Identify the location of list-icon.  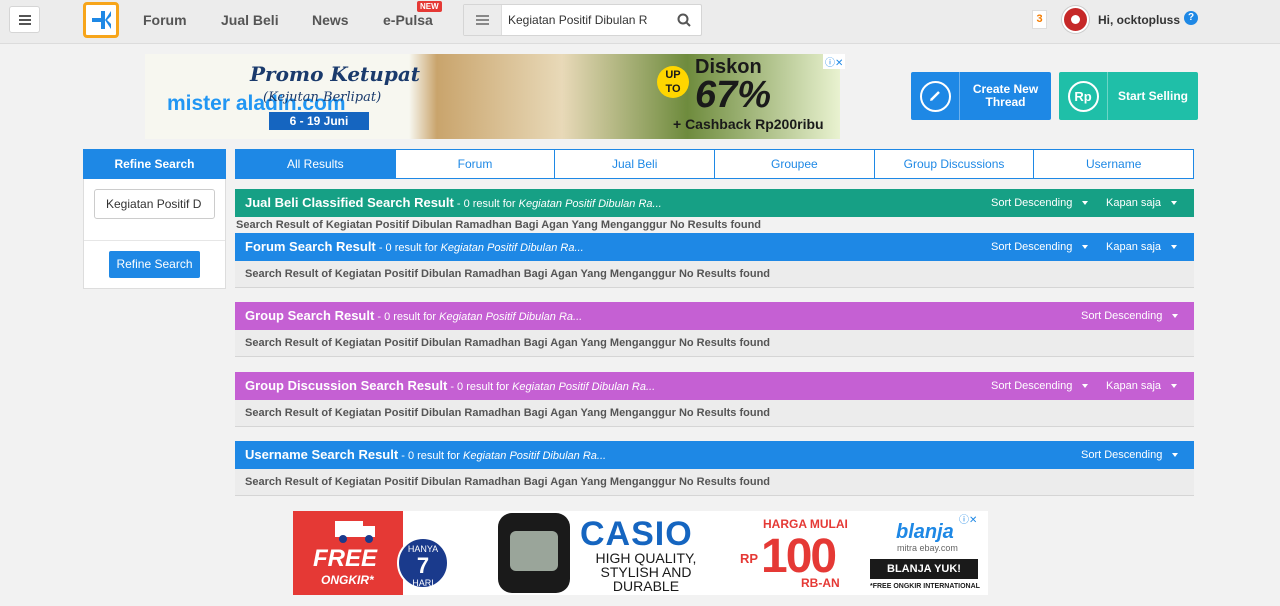
(482, 20).